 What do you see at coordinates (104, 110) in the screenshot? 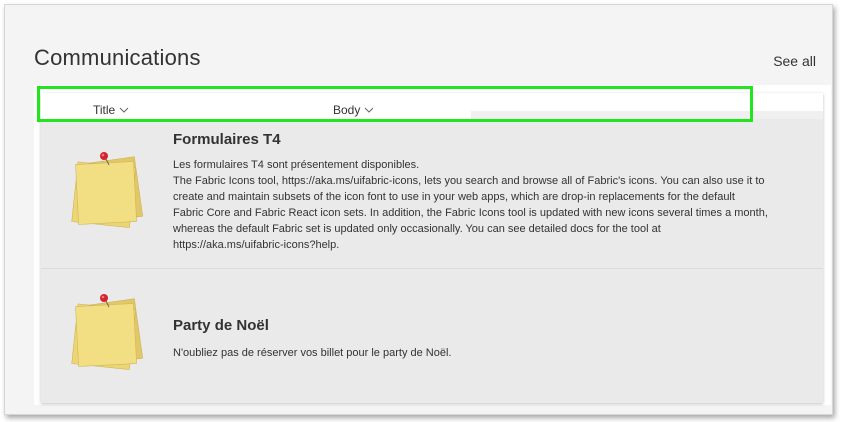
I see `column-header-title-label: Title` at bounding box center [104, 110].